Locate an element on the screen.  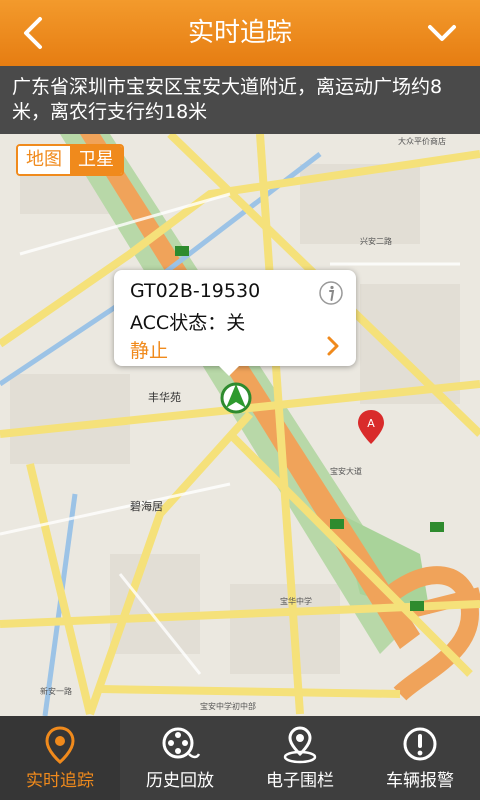
tab-label: 电子围栏 is located at coordinates (300, 781).